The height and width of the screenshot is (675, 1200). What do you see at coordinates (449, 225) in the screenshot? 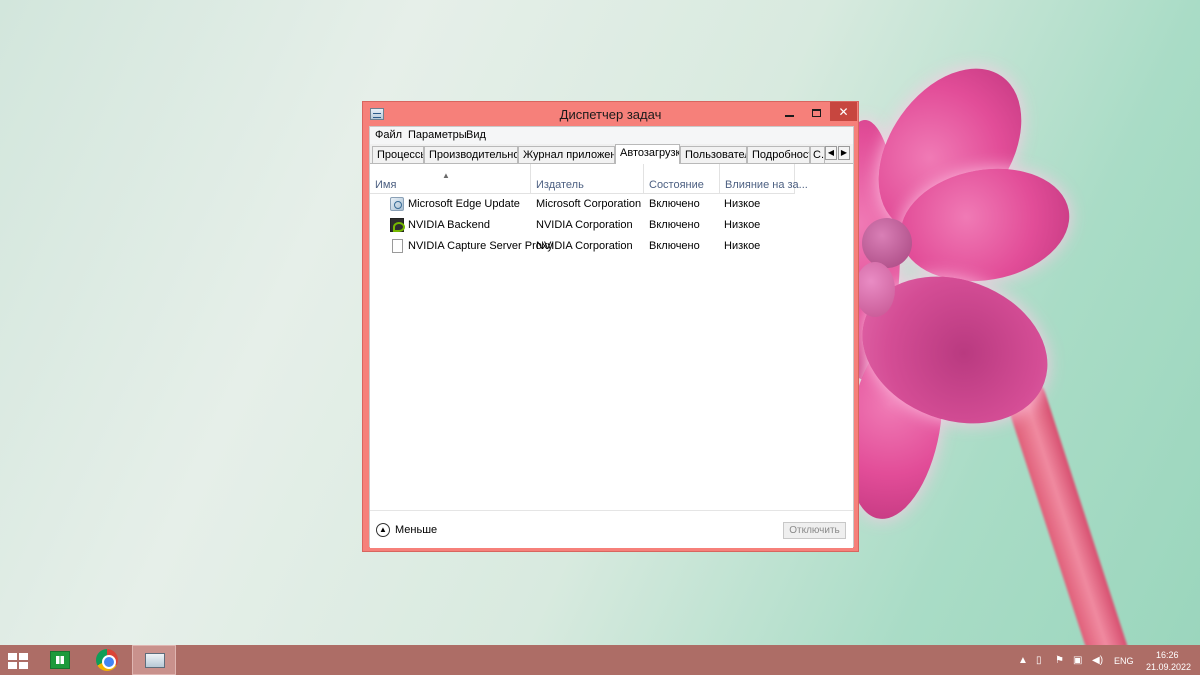
I see `row-name: NVIDIA Backend` at bounding box center [449, 225].